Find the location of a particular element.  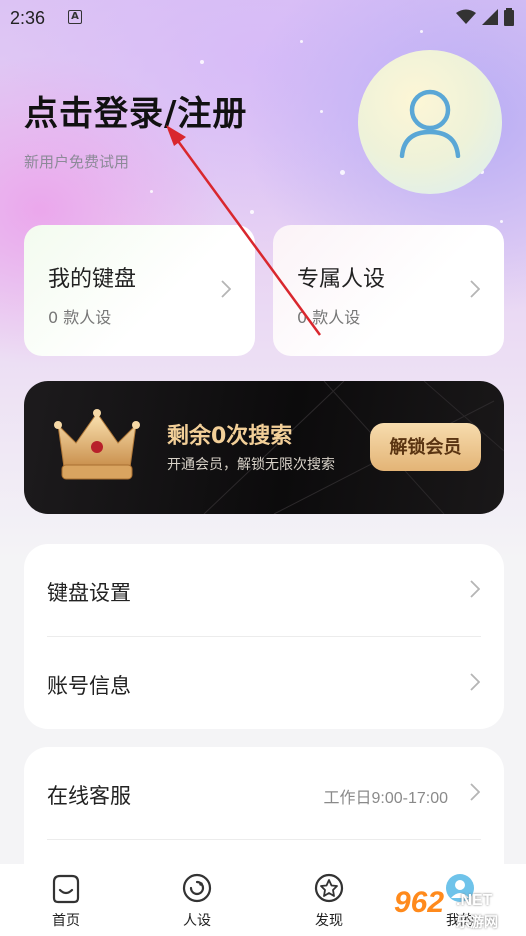

status-time: 2:36 is located at coordinates (28, 18).